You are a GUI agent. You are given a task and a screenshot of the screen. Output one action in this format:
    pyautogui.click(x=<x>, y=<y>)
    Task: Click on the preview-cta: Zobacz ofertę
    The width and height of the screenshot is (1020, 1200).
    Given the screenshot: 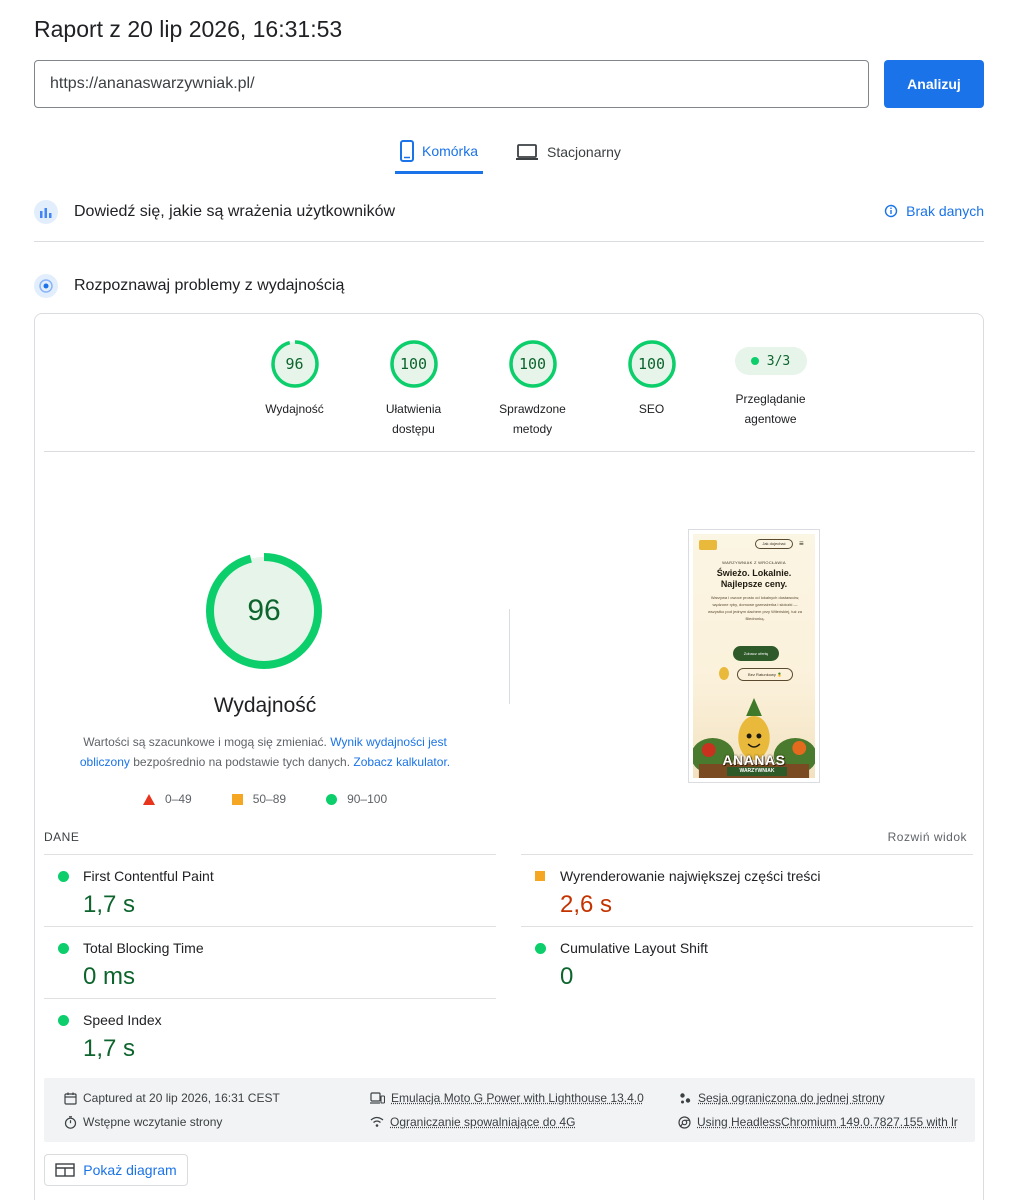 What is the action you would take?
    pyautogui.click(x=756, y=653)
    